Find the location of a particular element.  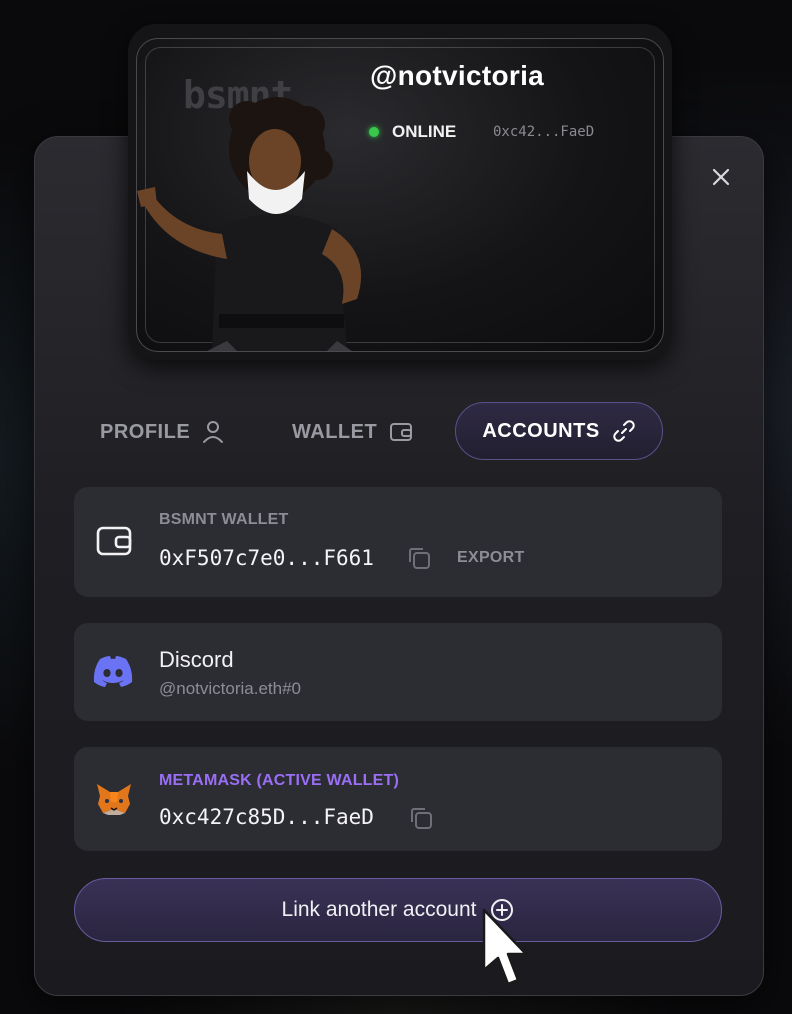

tab-profile: PROFILE is located at coordinates (162, 432).